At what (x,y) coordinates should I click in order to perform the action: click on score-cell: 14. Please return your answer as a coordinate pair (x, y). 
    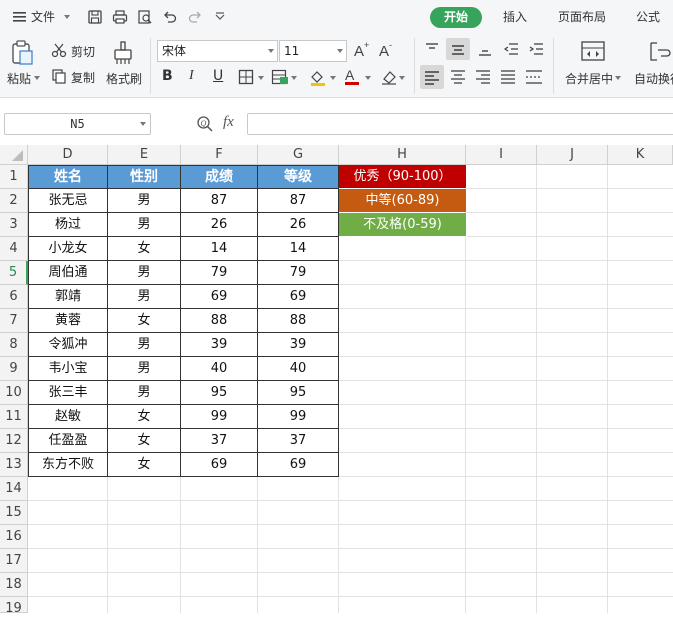
    Looking at the image, I should click on (219, 249).